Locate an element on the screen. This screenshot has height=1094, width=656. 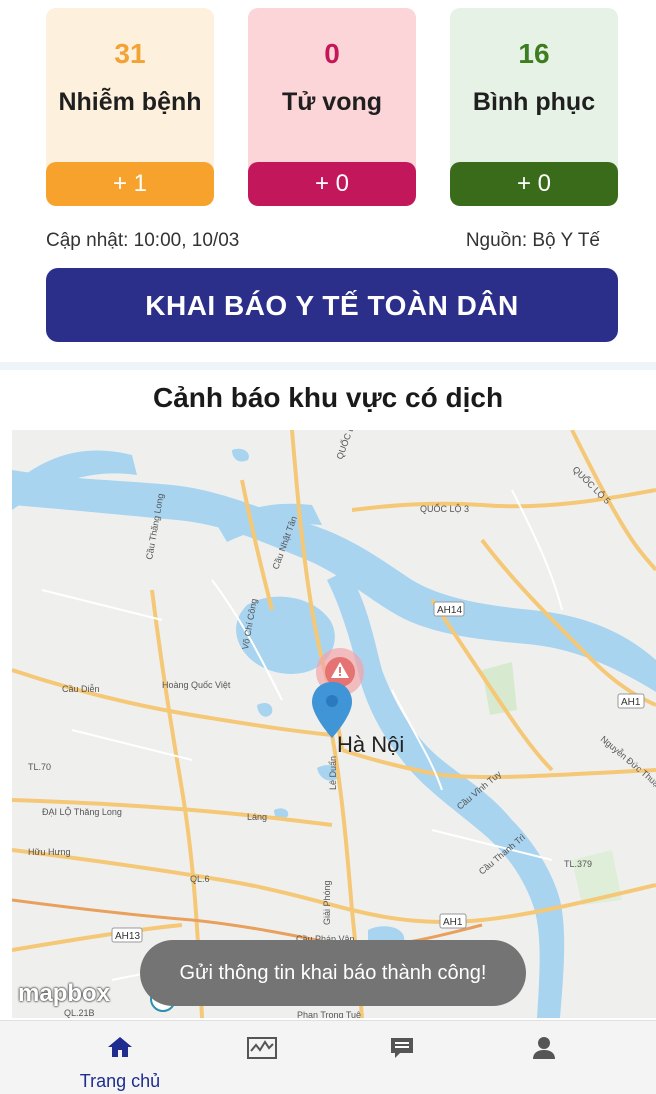
label-phan-trong-tue: Phan Trọng Tuệ is located at coordinates (329, 1014).